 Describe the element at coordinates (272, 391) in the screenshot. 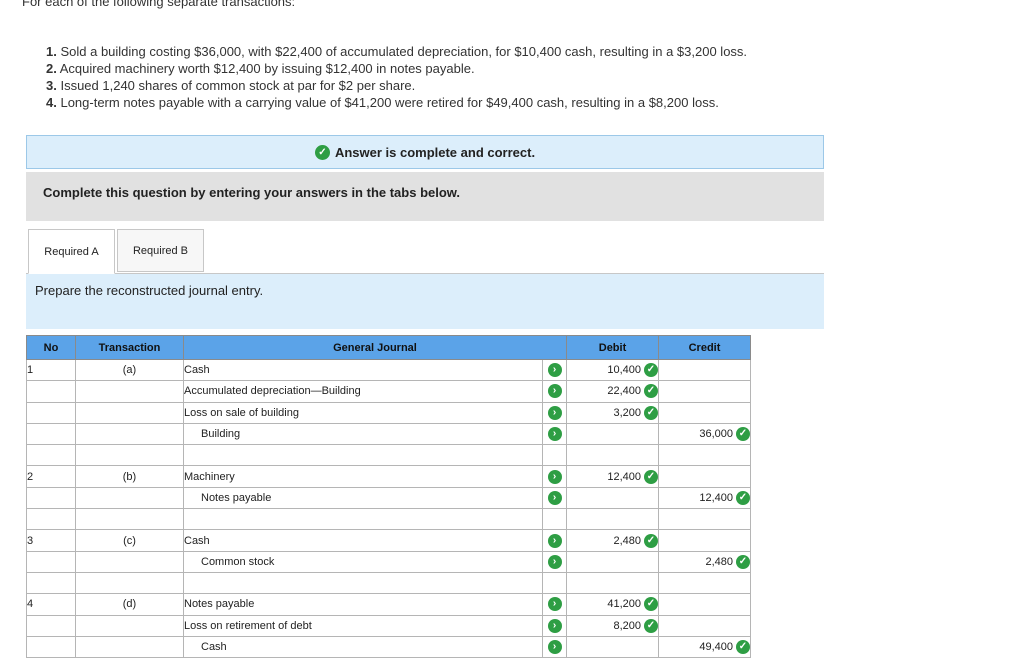

I see `account-cell-text: Accumulated depreciation—Building` at that location.